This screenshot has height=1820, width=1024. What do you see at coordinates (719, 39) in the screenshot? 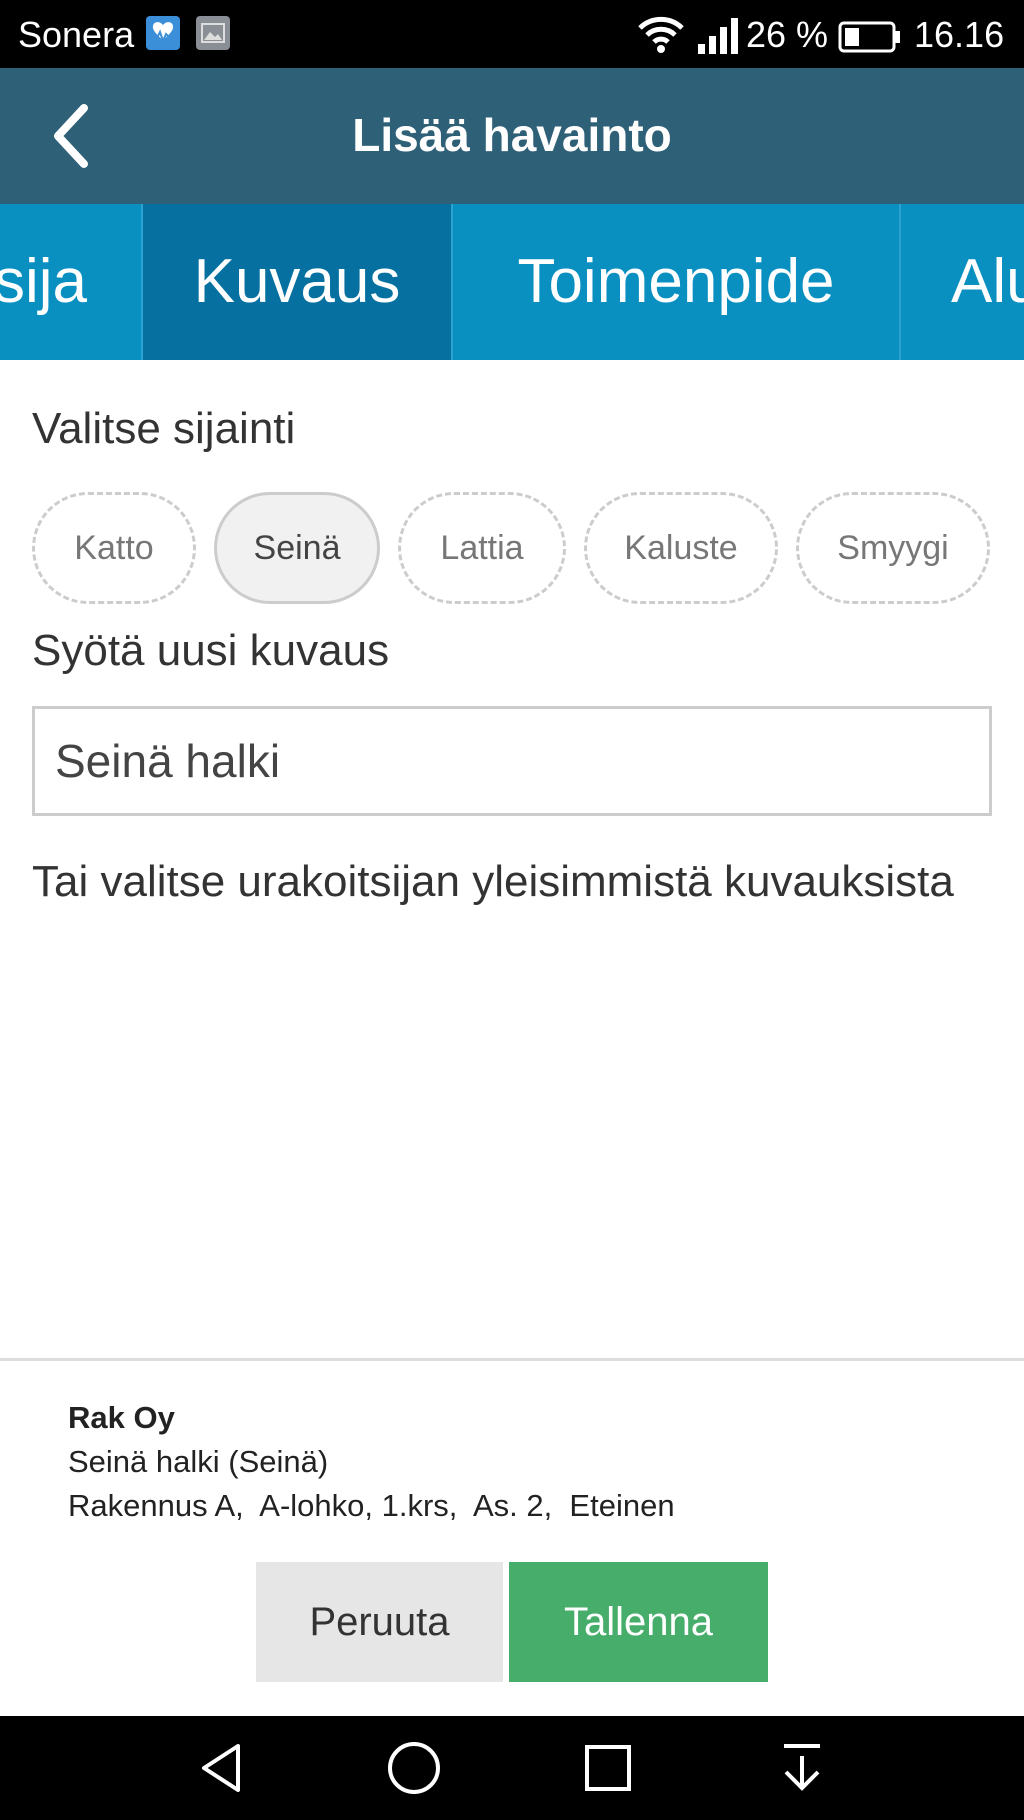
I see `signal-icon` at bounding box center [719, 39].